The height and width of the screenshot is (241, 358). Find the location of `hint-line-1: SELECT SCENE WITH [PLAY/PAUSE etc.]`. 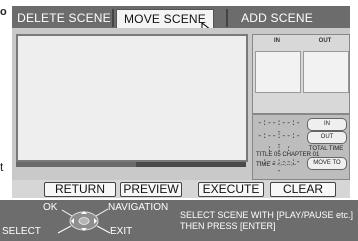

hint-line-1: SELECT SCENE WITH [PLAY/PAUSE etc.] is located at coordinates (267, 215).